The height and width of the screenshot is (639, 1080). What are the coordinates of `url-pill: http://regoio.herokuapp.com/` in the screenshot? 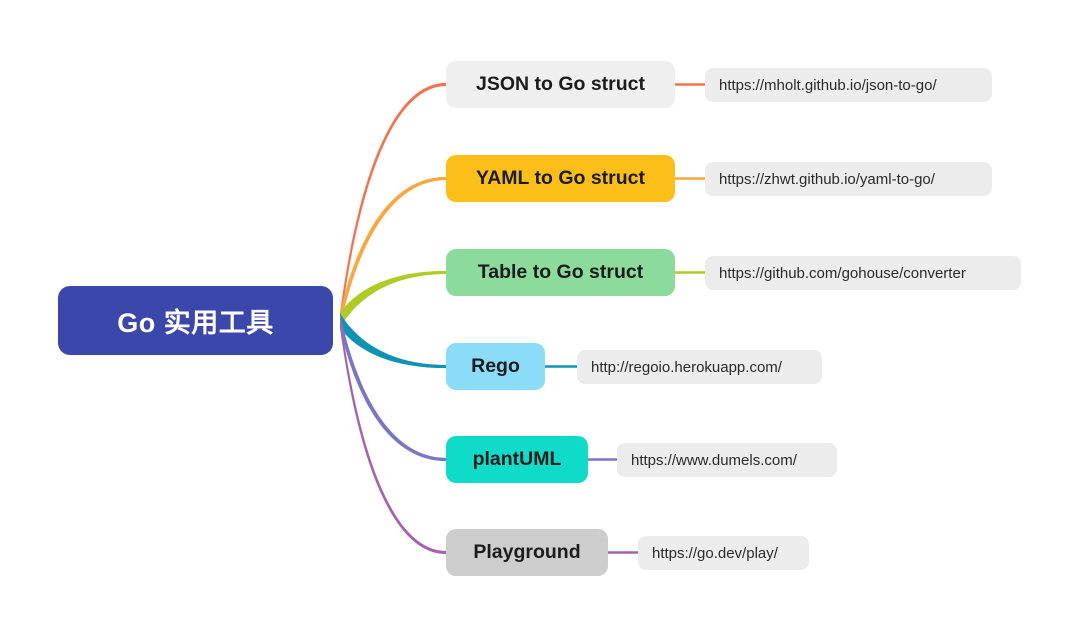 It's located at (699, 367).